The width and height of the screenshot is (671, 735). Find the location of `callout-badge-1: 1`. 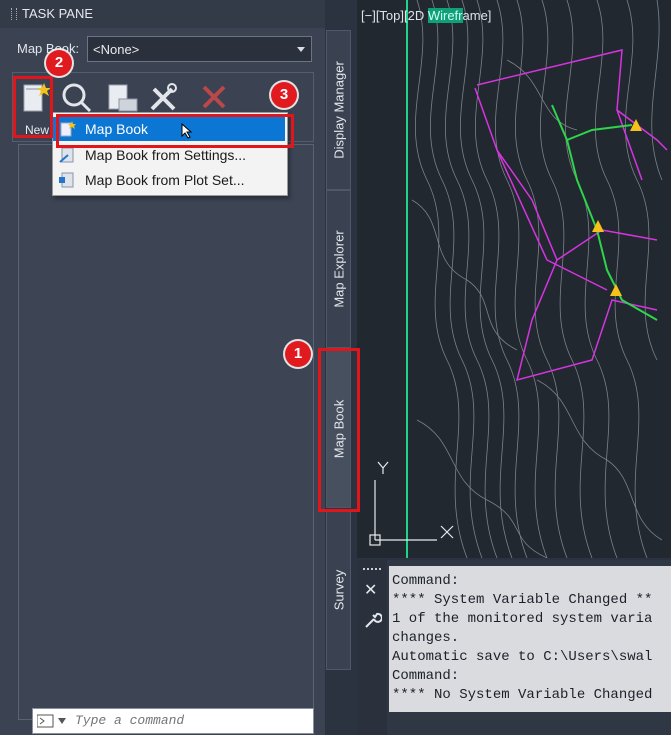

callout-badge-1: 1 is located at coordinates (298, 354).